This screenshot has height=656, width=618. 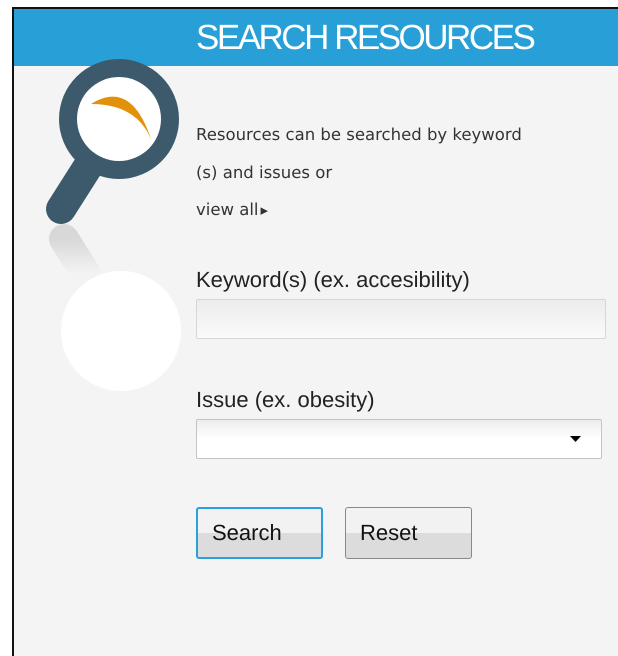 I want to click on panel-title: SEARCH RESOURCES, so click(x=365, y=38).